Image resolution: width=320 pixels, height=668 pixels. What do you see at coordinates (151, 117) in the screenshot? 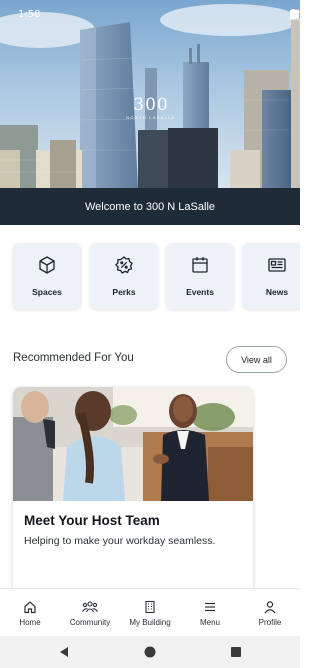
I see `logo-subtitle: NORTH LASALLE` at bounding box center [151, 117].